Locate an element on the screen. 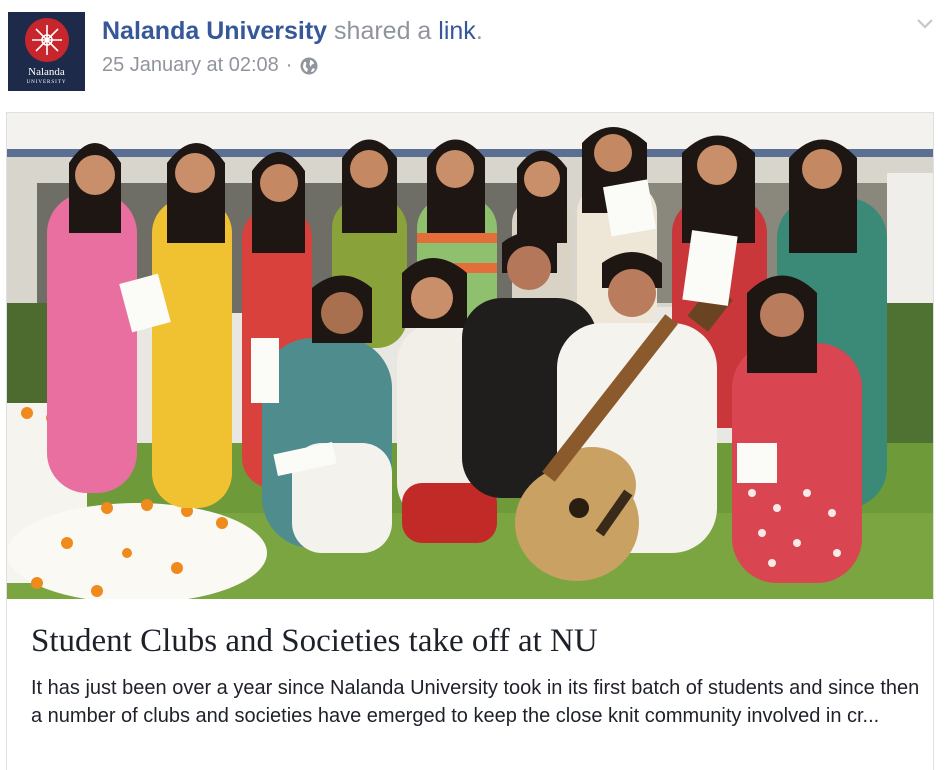  avatar-brand-text: Nalanda is located at coordinates (46, 72).